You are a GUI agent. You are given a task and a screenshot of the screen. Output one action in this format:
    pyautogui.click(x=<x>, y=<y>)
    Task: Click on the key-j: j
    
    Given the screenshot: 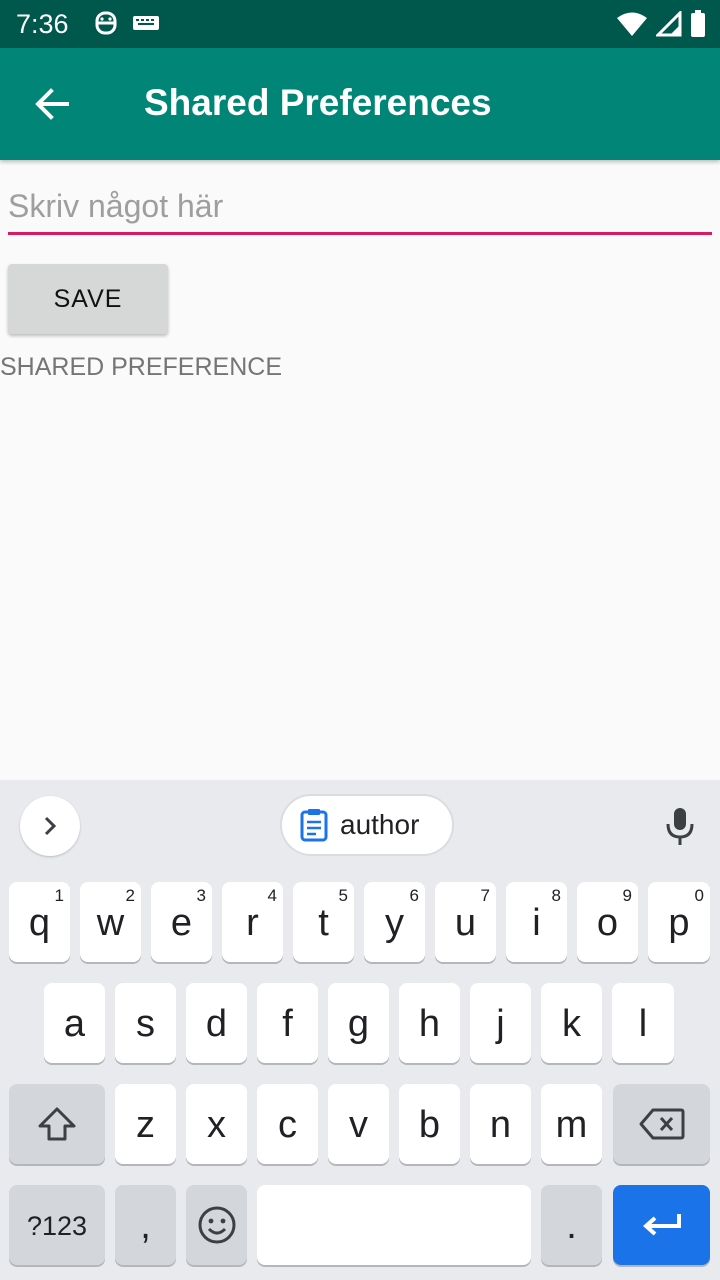 What is the action you would take?
    pyautogui.click(x=500, y=1023)
    